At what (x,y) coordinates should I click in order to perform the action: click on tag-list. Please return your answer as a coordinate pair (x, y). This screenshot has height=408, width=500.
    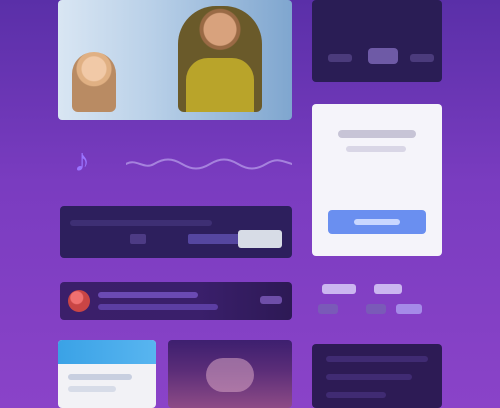
    Looking at the image, I should click on (377, 302).